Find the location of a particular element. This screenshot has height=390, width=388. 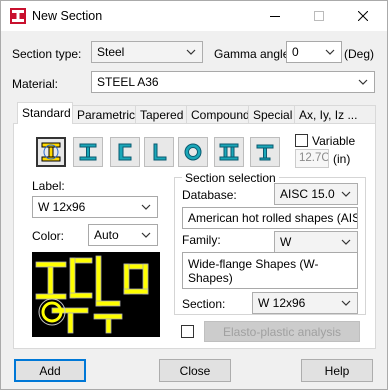

pipe-icon is located at coordinates (193, 152).